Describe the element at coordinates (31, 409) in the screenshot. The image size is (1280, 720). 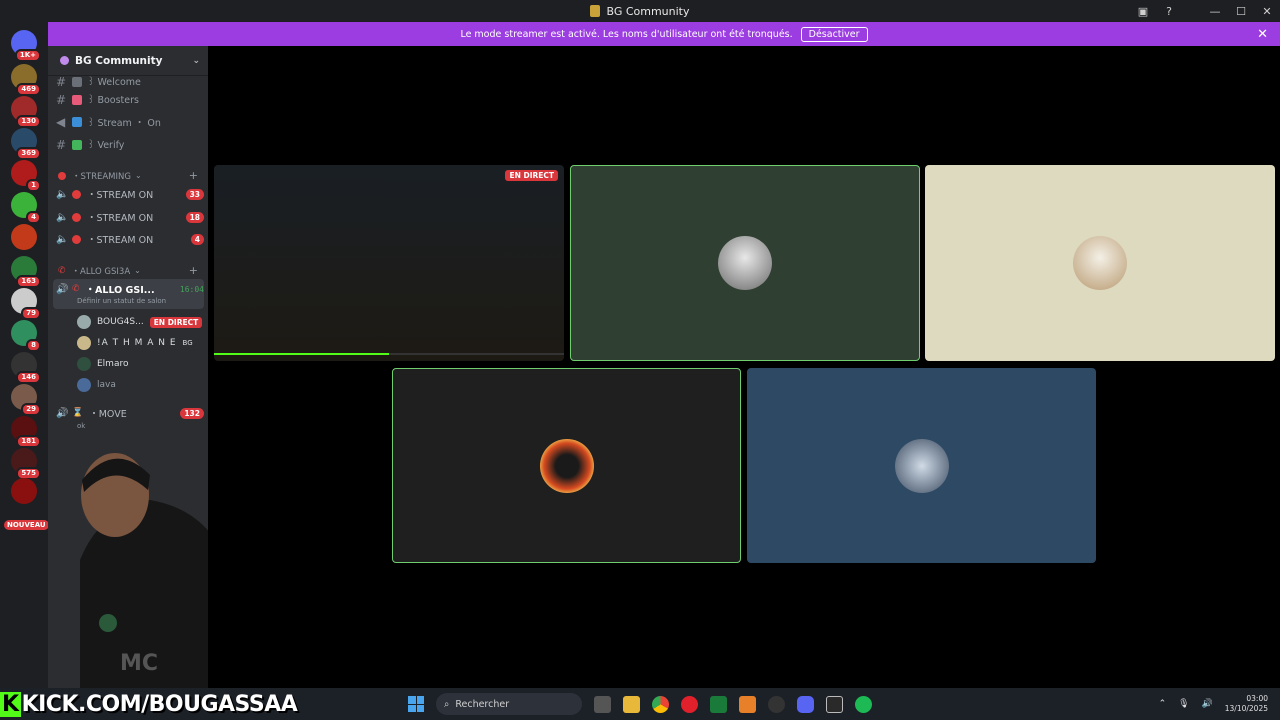
I see `server-mention-badge: 29` at that location.